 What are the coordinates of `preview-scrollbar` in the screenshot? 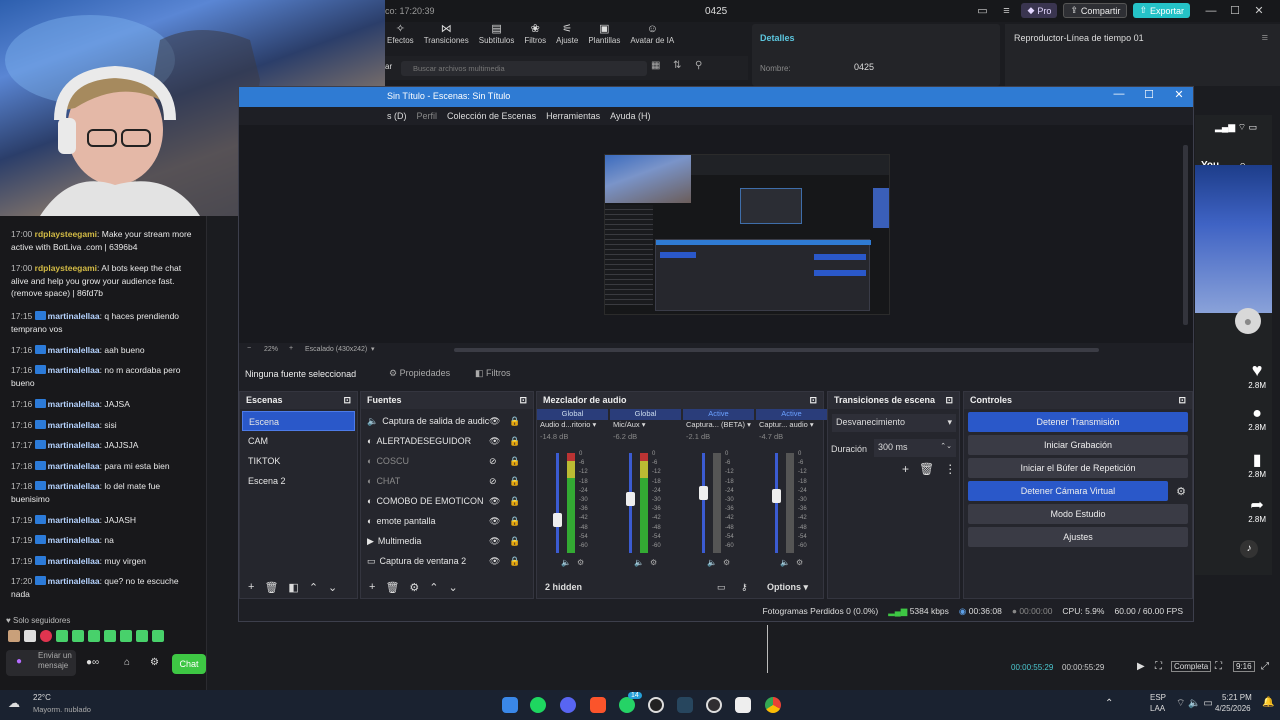 It's located at (1185, 235).